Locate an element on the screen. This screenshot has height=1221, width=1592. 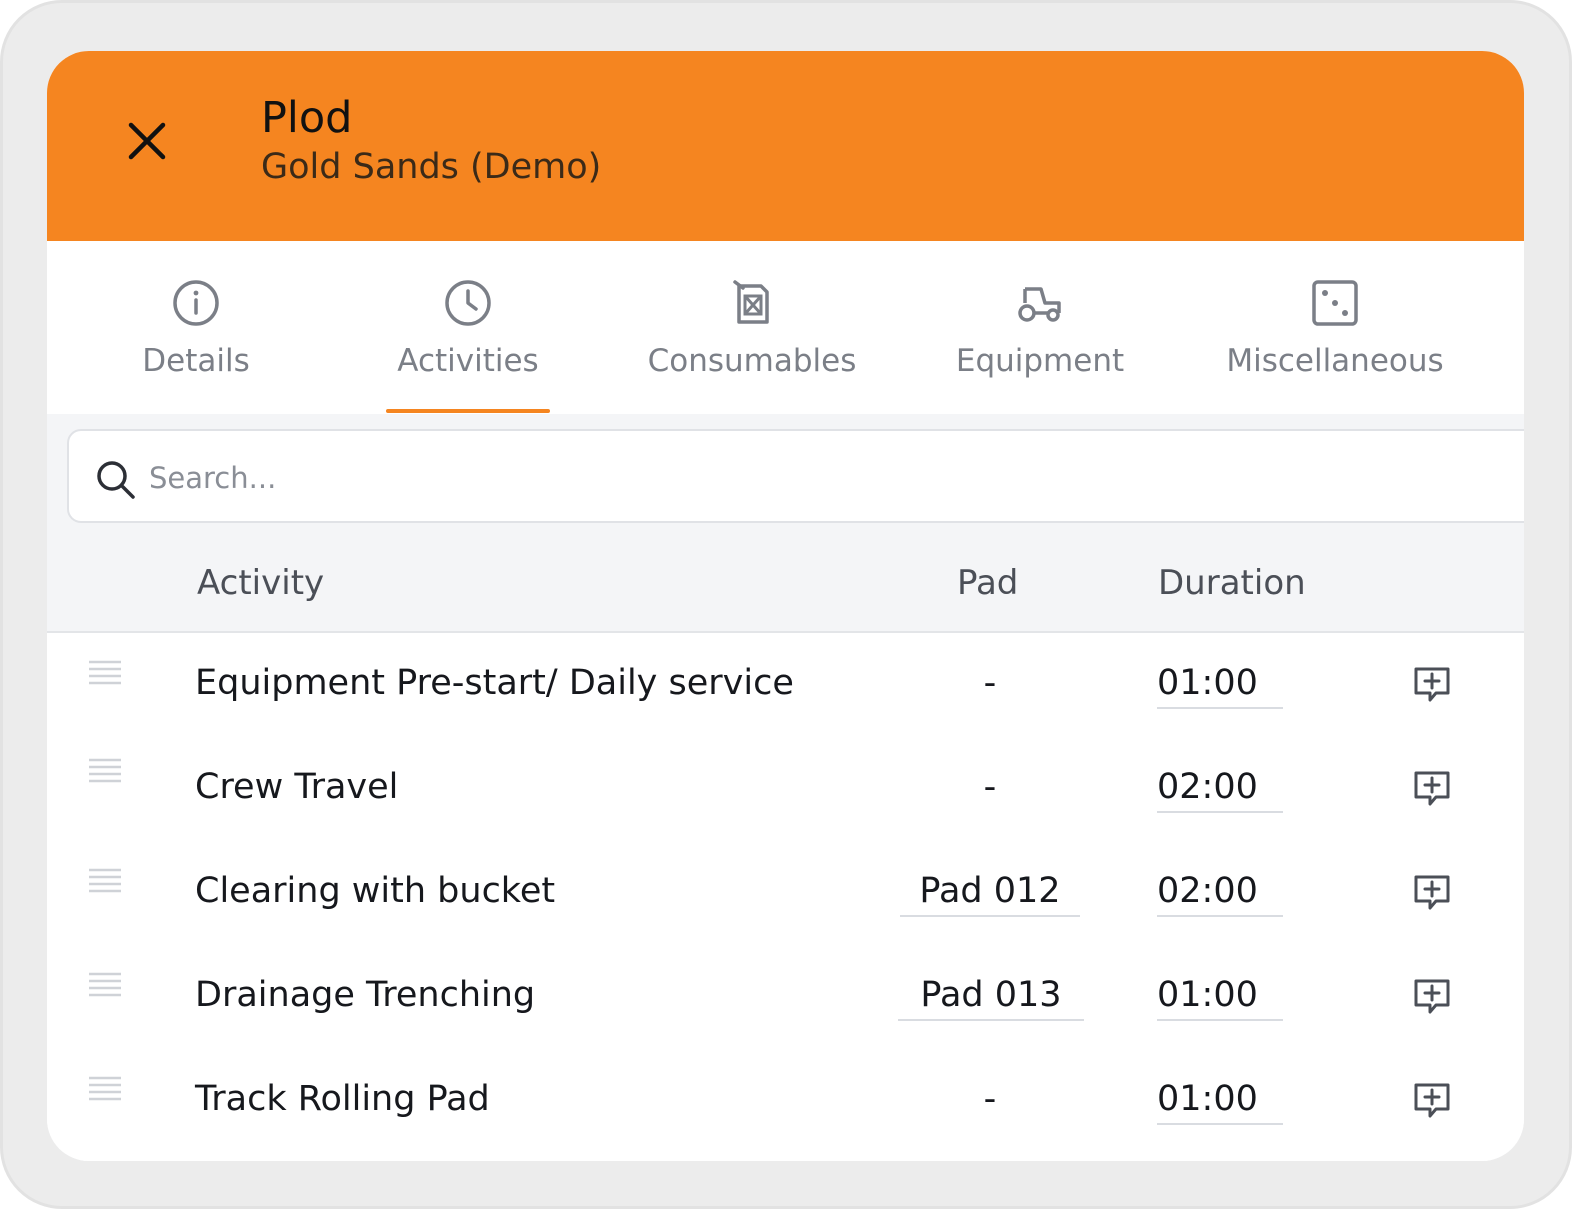
table-row: Clearing with bucket Pad 012 02:00 is located at coordinates (785, 893).